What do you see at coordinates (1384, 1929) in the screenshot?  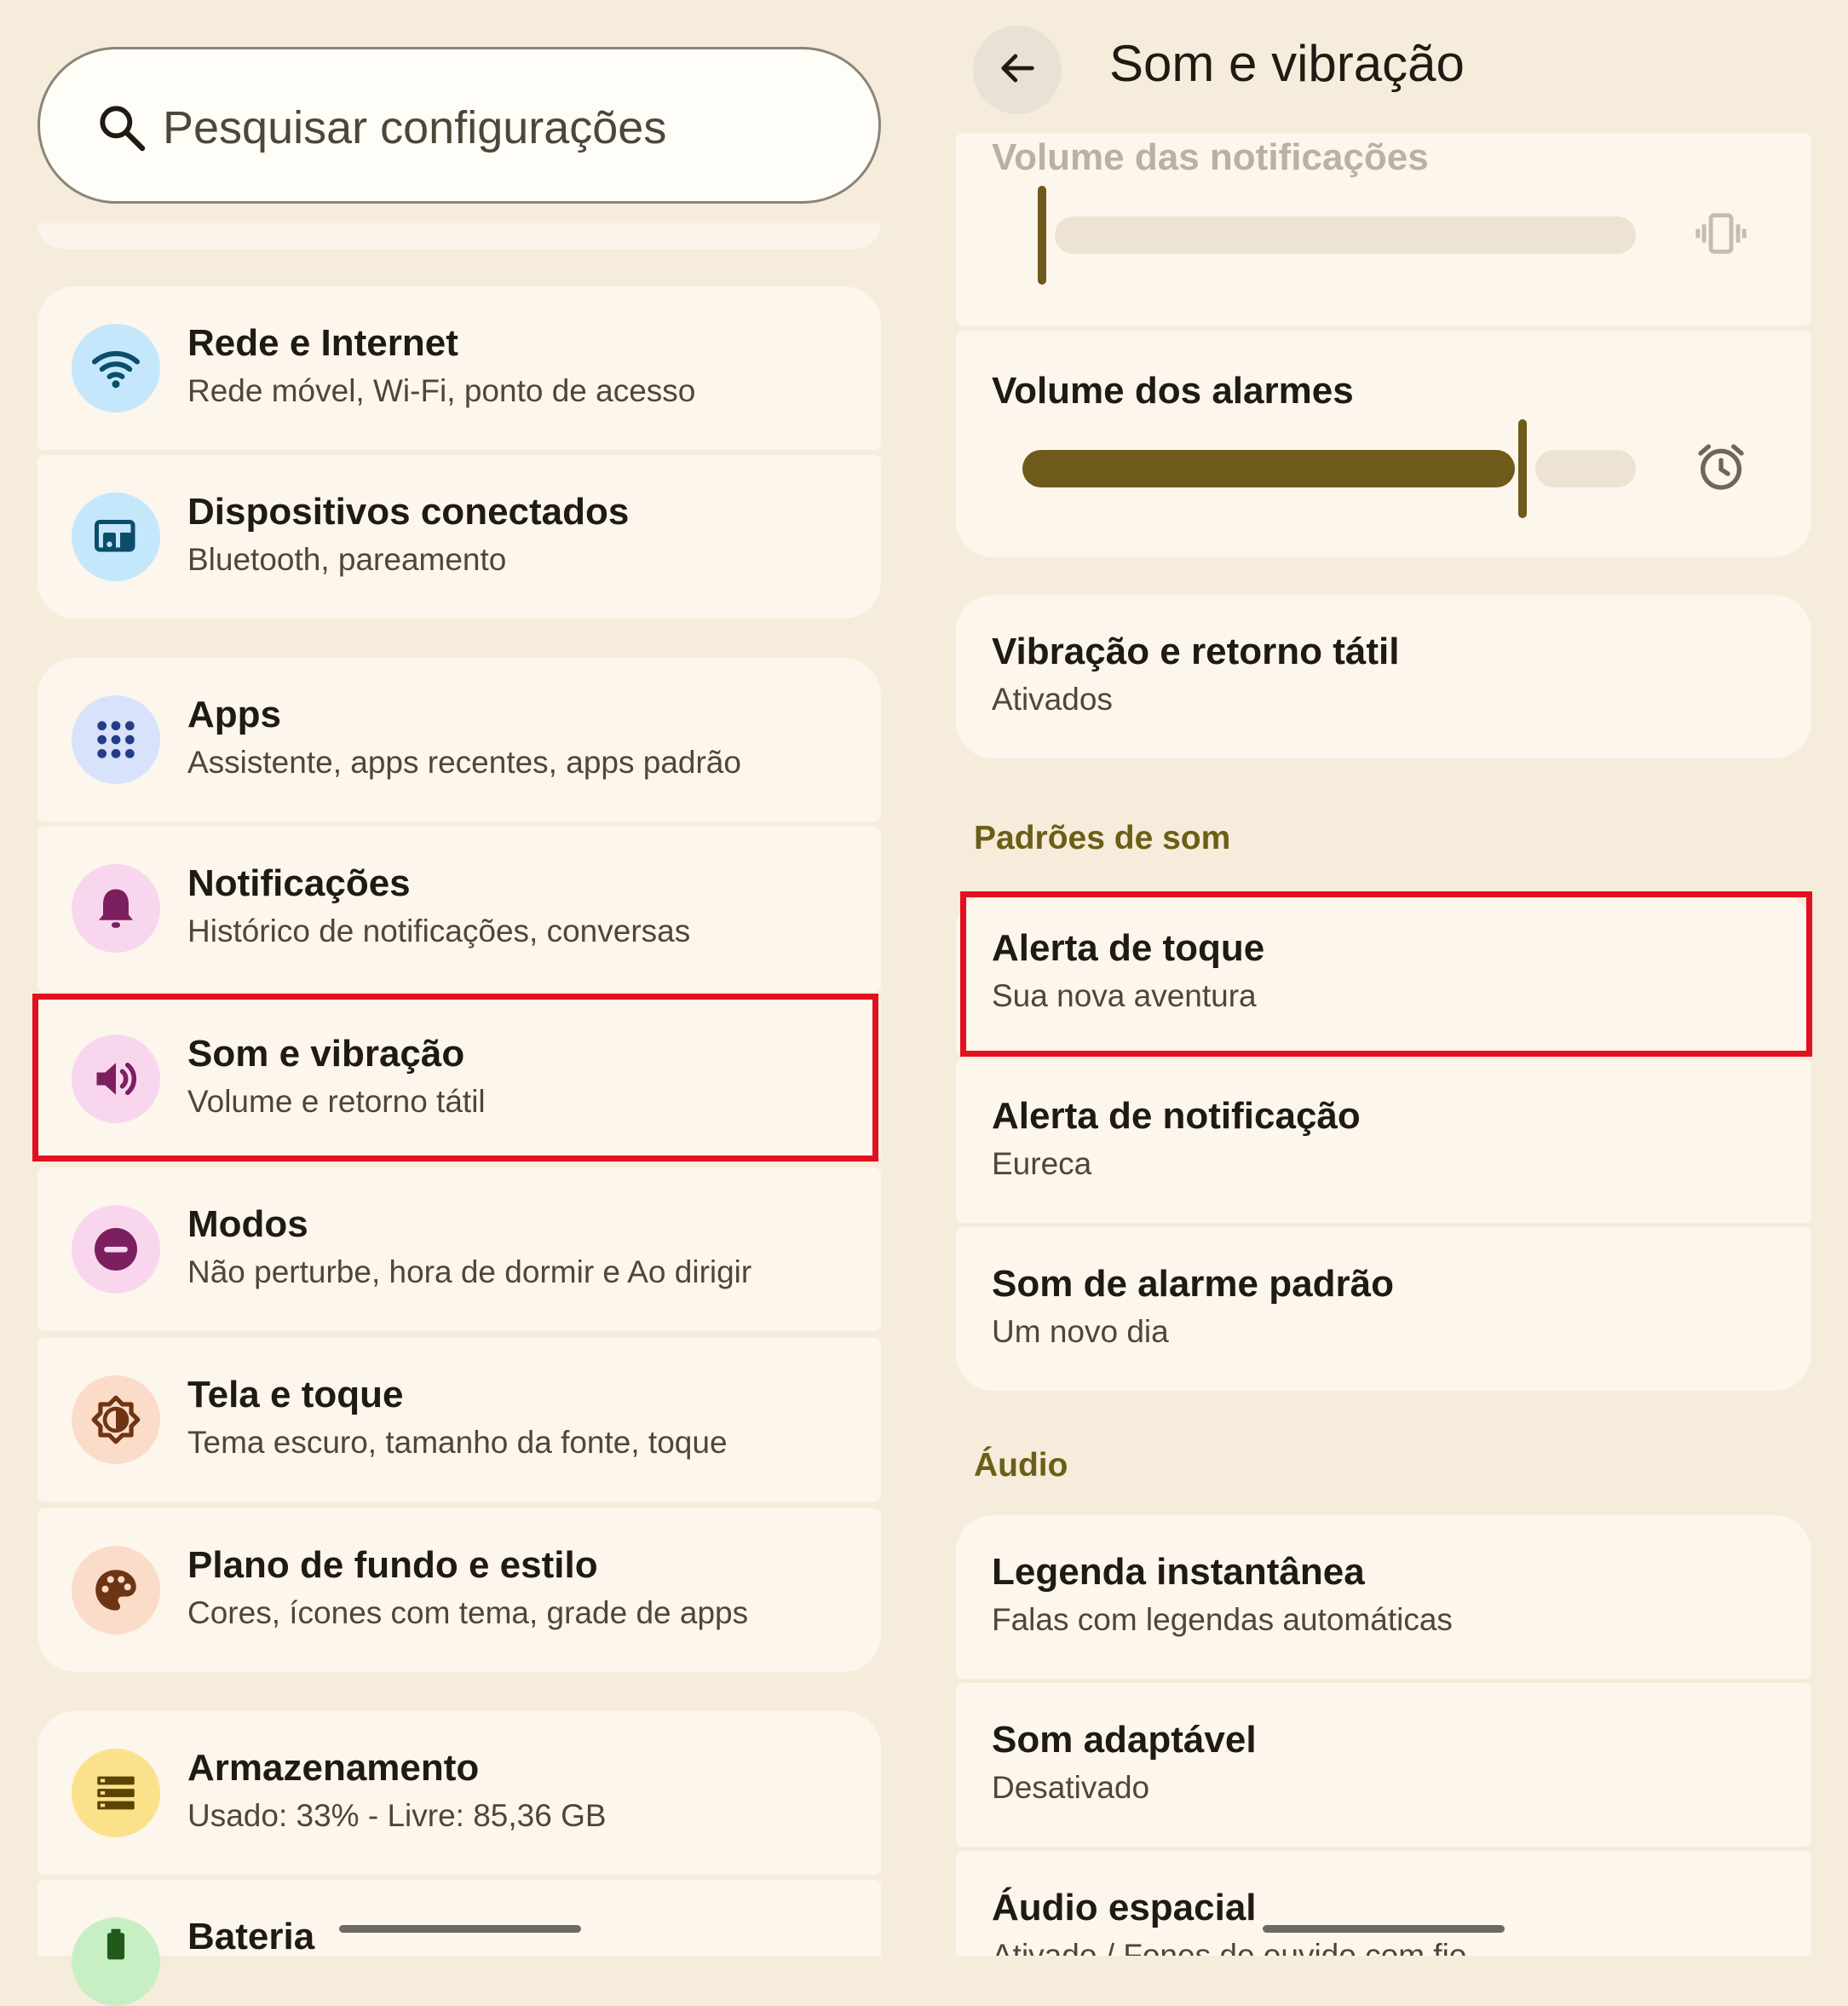 I see `scroll-indicator-right` at bounding box center [1384, 1929].